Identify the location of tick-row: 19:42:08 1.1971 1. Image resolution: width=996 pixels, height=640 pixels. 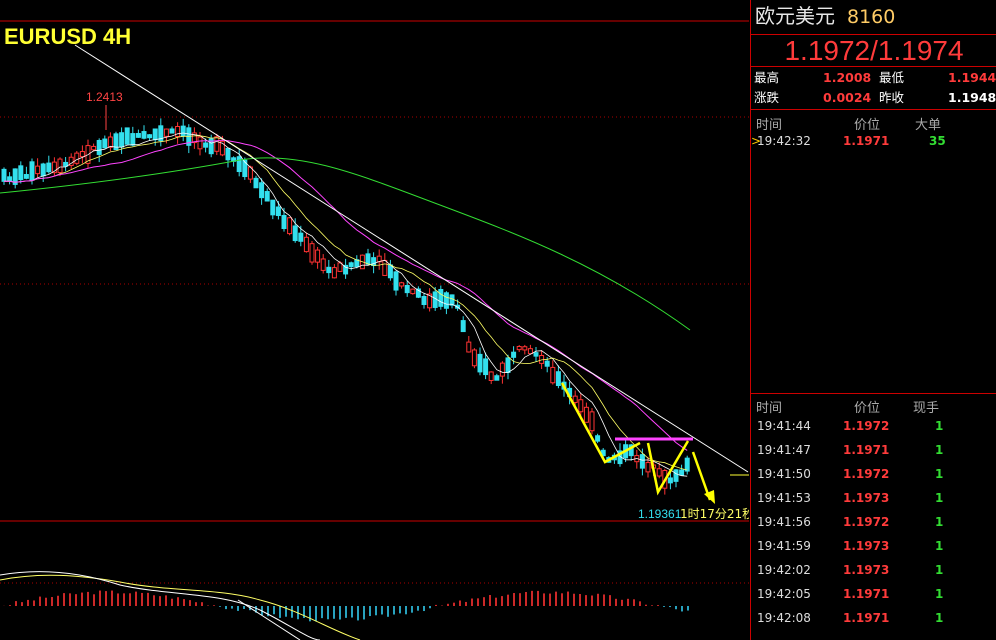
(873, 619).